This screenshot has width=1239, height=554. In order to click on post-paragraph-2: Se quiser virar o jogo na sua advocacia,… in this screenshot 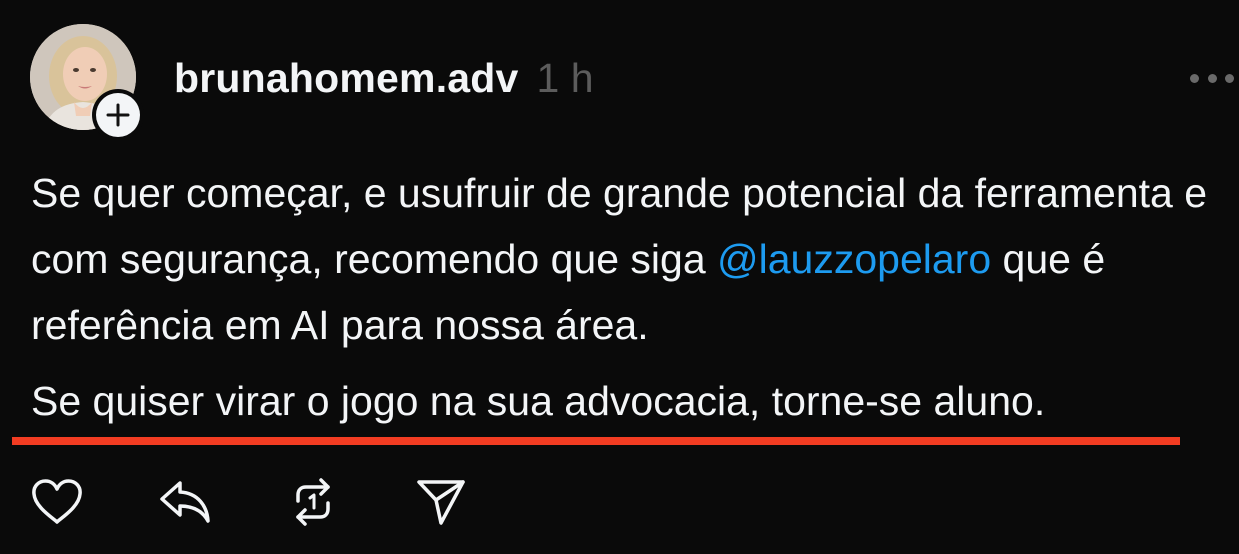, I will do `click(538, 401)`.